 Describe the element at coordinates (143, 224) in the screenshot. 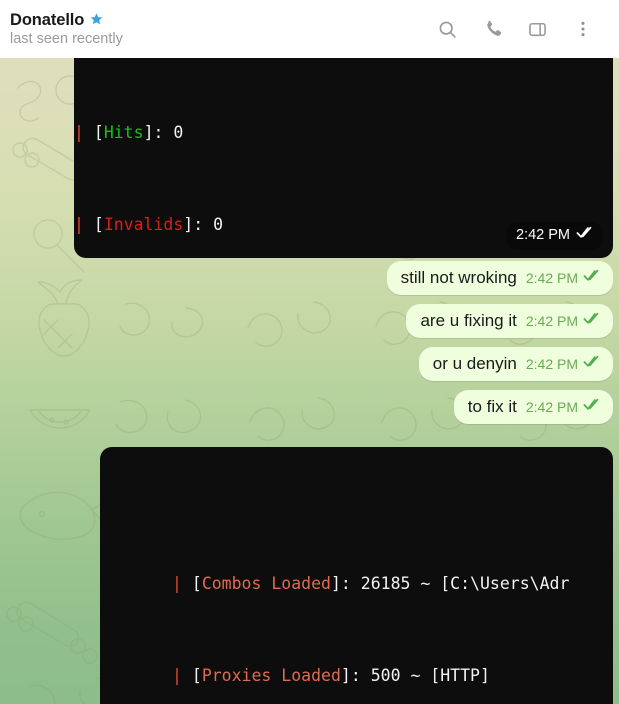

I see `terminal-label: Invalids` at that location.